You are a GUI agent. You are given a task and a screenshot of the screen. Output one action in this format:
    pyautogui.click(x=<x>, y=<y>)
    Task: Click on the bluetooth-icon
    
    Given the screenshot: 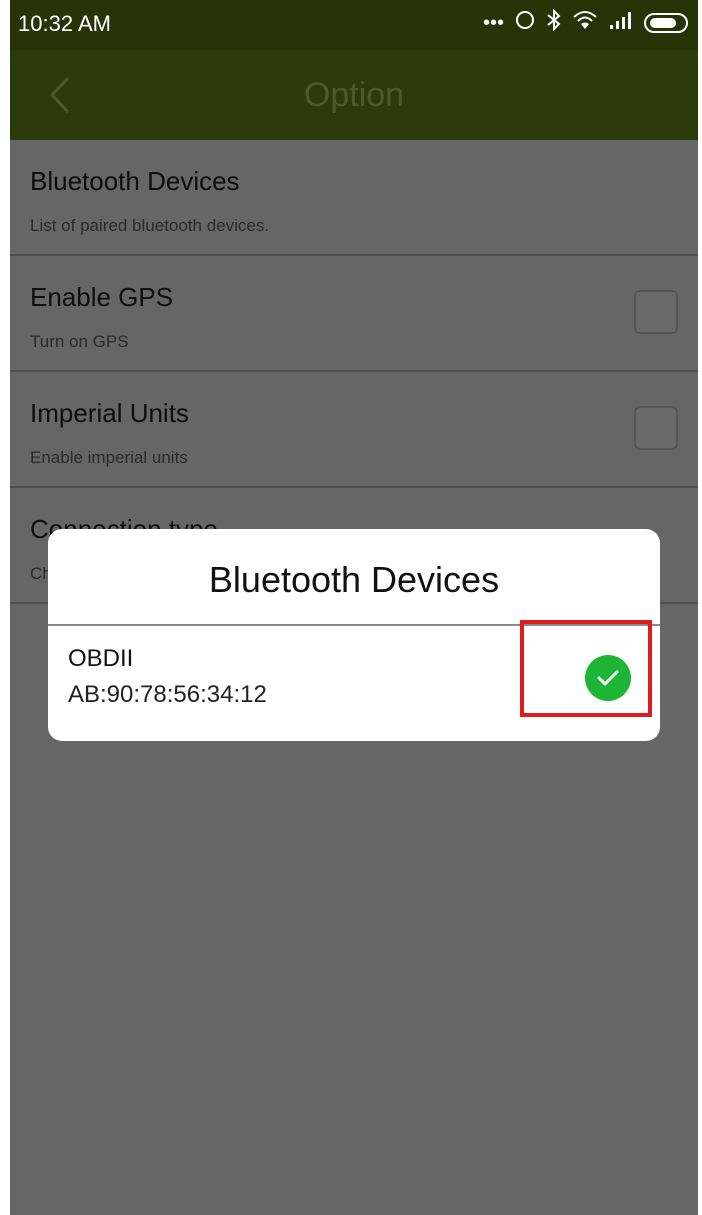 What is the action you would take?
    pyautogui.click(x=554, y=22)
    